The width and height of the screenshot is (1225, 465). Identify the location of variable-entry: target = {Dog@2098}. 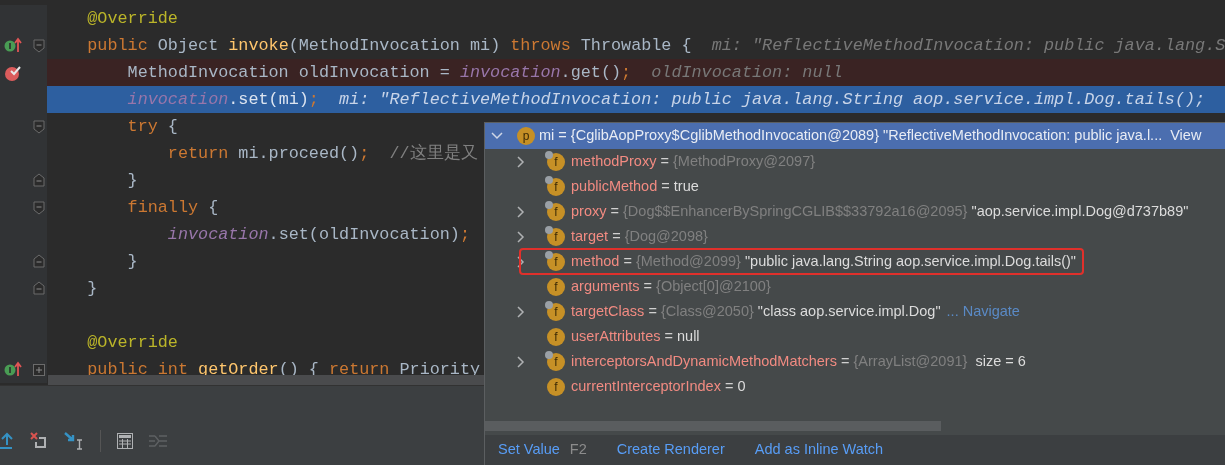
(641, 236).